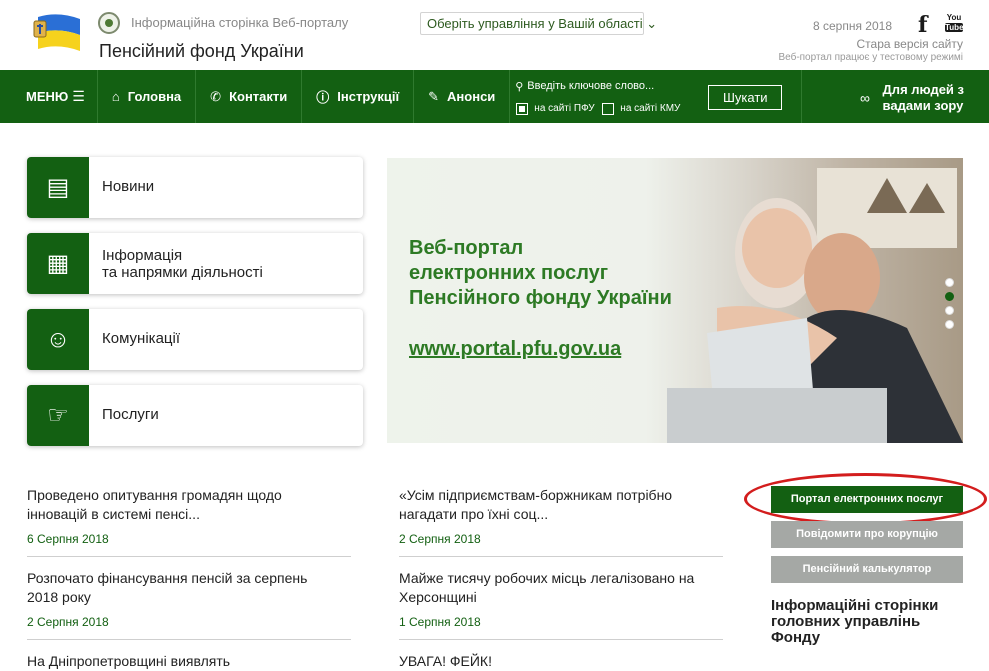 This screenshot has width=989, height=671. I want to click on news-title: На Дніпропетровщині виявлять, so click(189, 661).